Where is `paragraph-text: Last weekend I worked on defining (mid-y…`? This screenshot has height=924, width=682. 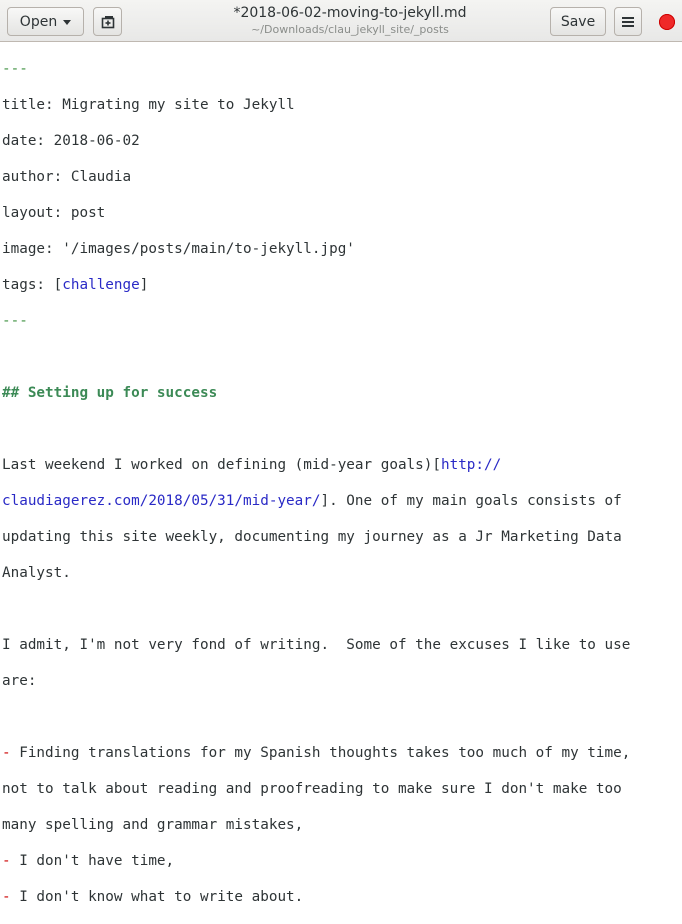 paragraph-text: Last weekend I worked on defining (mid-y… is located at coordinates (221, 465).